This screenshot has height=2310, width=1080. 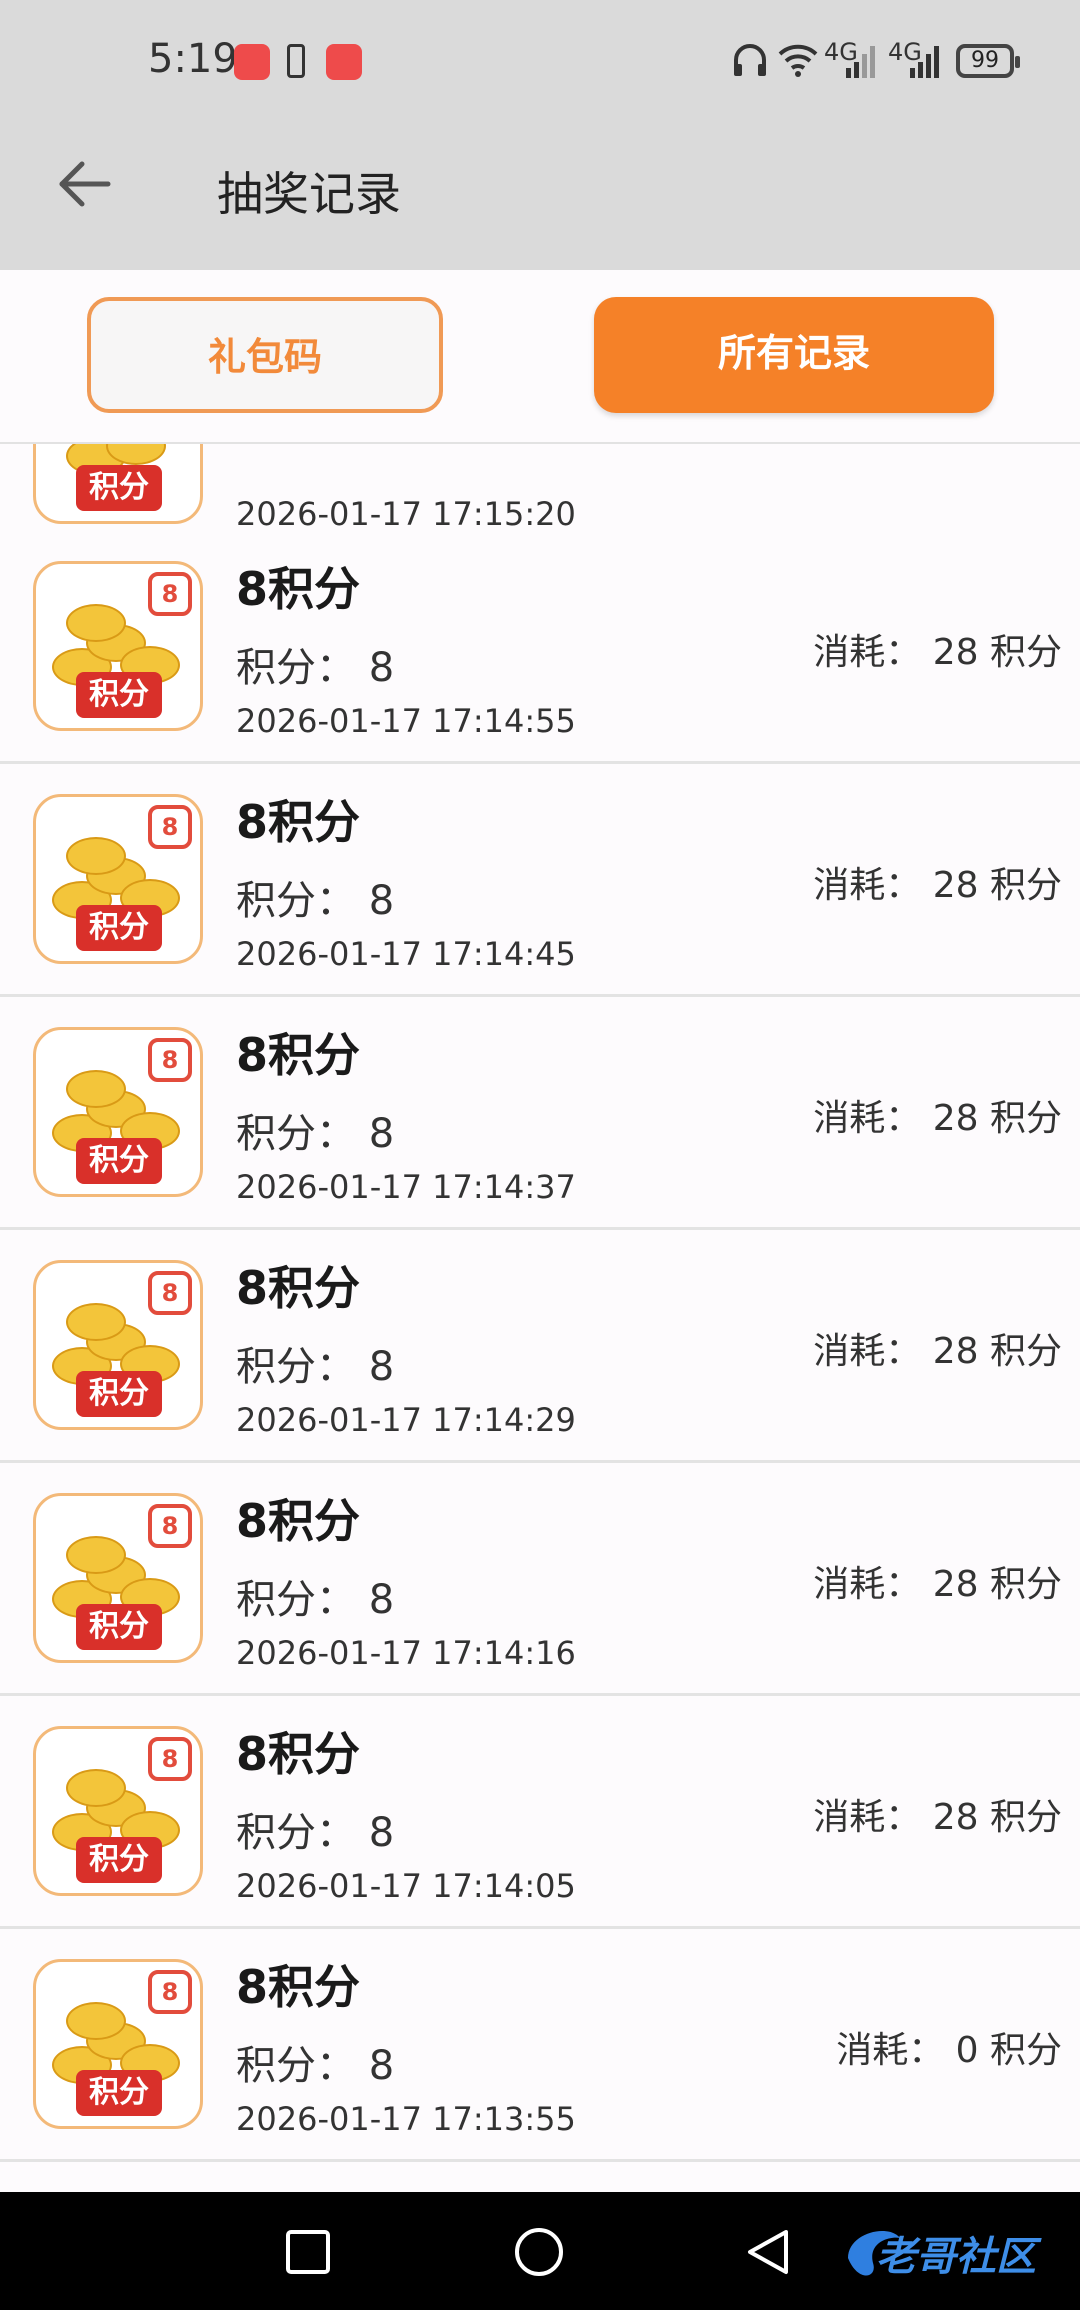 I want to click on record-time: 2026-01-17 17:14:37, so click(x=406, y=1187).